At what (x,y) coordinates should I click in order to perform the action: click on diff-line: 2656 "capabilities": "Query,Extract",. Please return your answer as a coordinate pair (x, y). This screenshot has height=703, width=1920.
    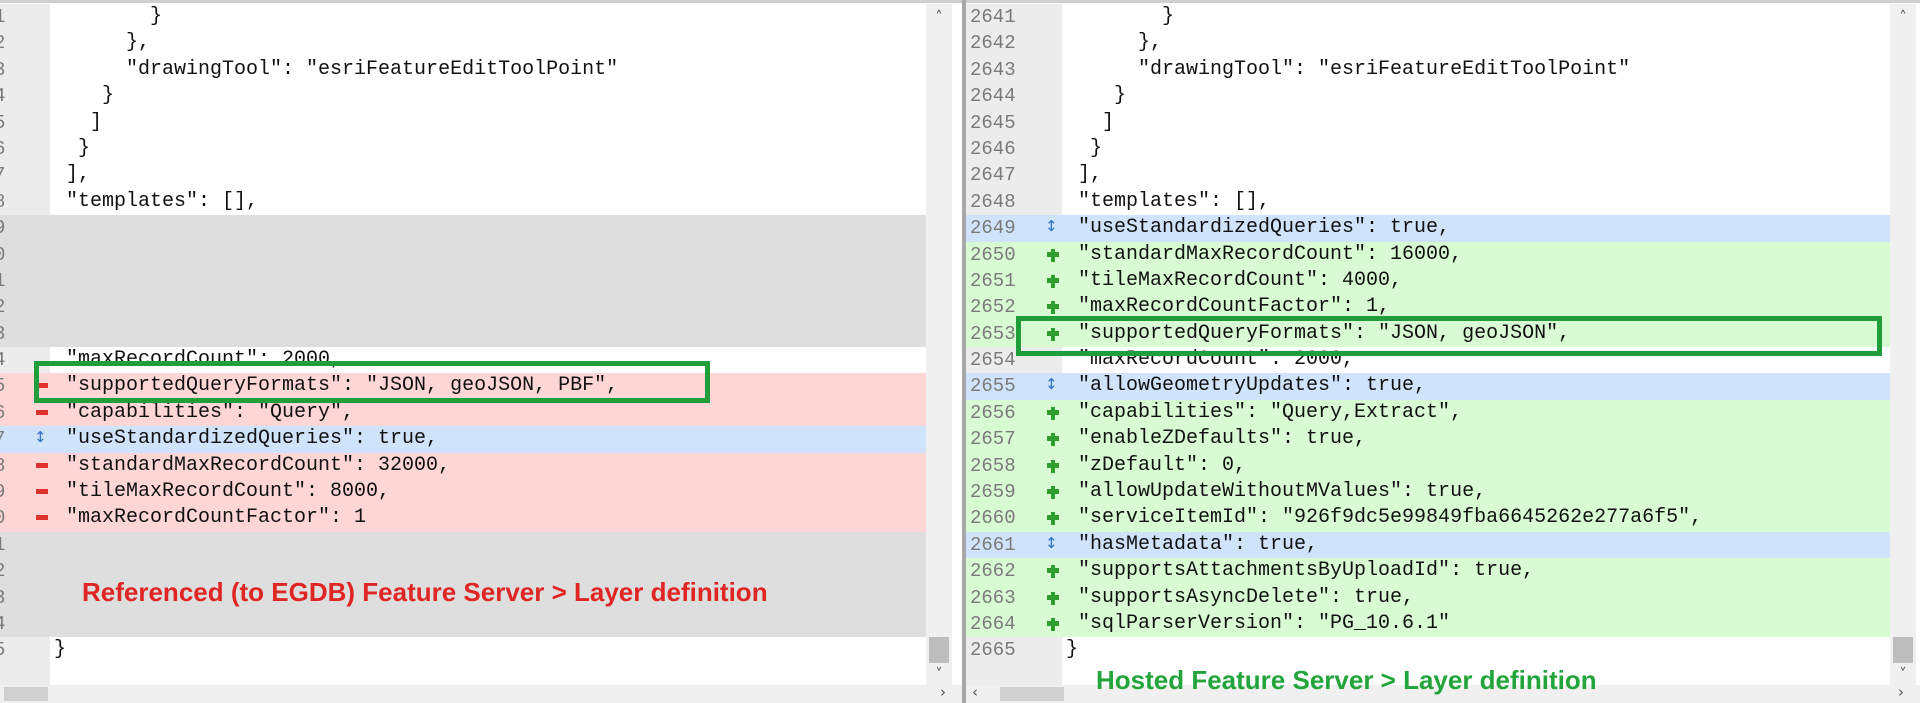
    Looking at the image, I should click on (1428, 413).